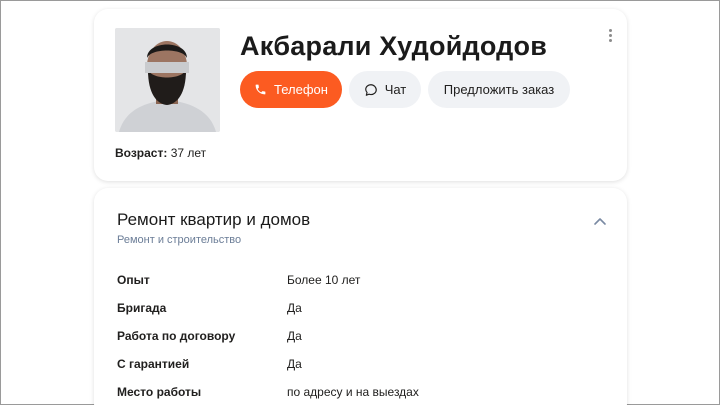 The width and height of the screenshot is (720, 405). I want to click on detail-value: Более 10 лет, so click(324, 280).